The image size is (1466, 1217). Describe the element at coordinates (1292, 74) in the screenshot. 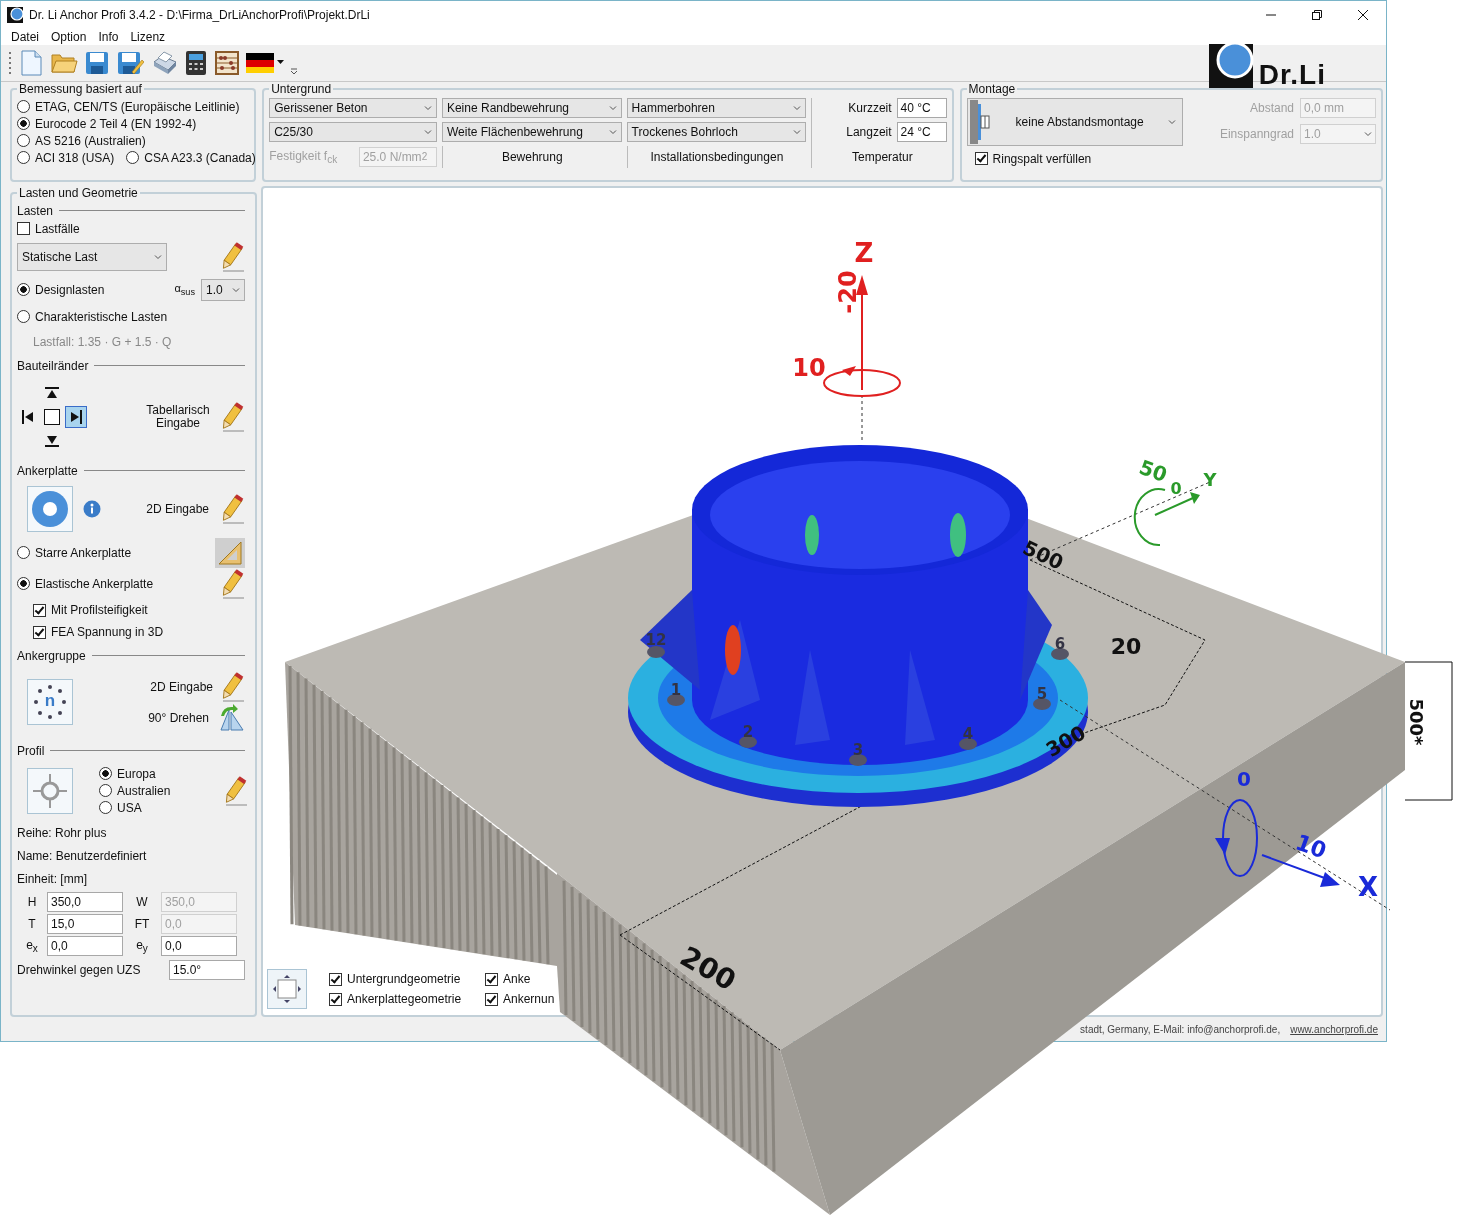

I see `logo-text: Dr.Li` at that location.